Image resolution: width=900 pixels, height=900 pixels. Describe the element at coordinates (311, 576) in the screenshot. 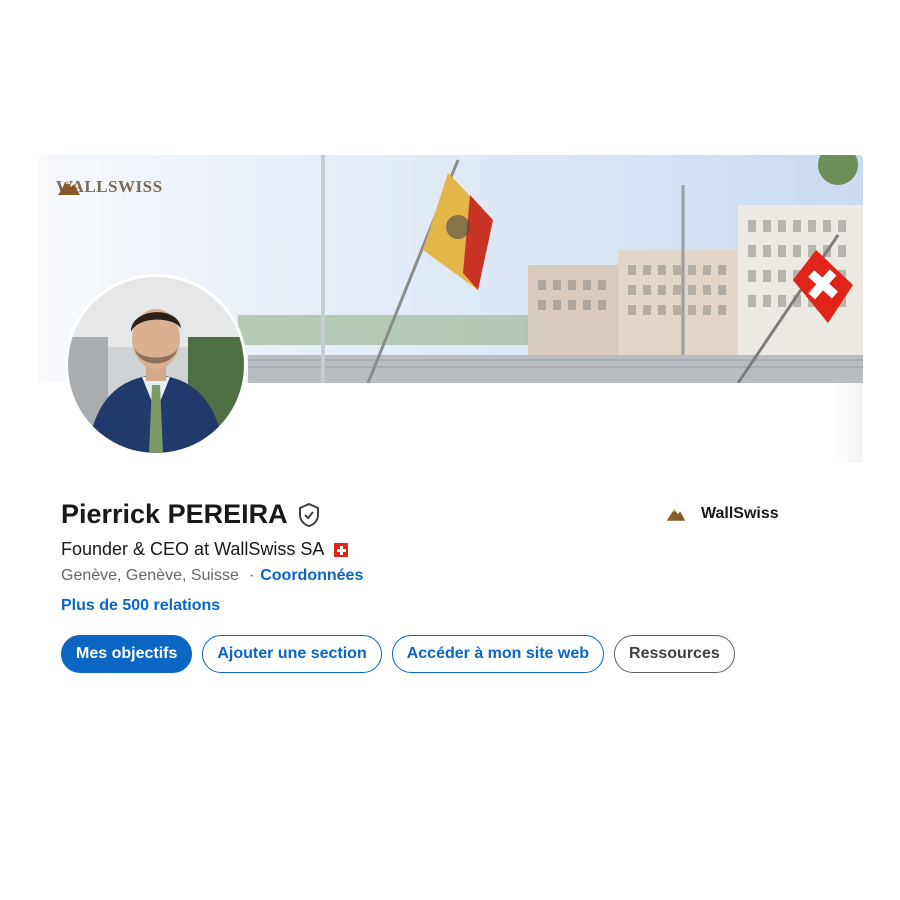

I see `contact-info-link: Coordonnées` at that location.